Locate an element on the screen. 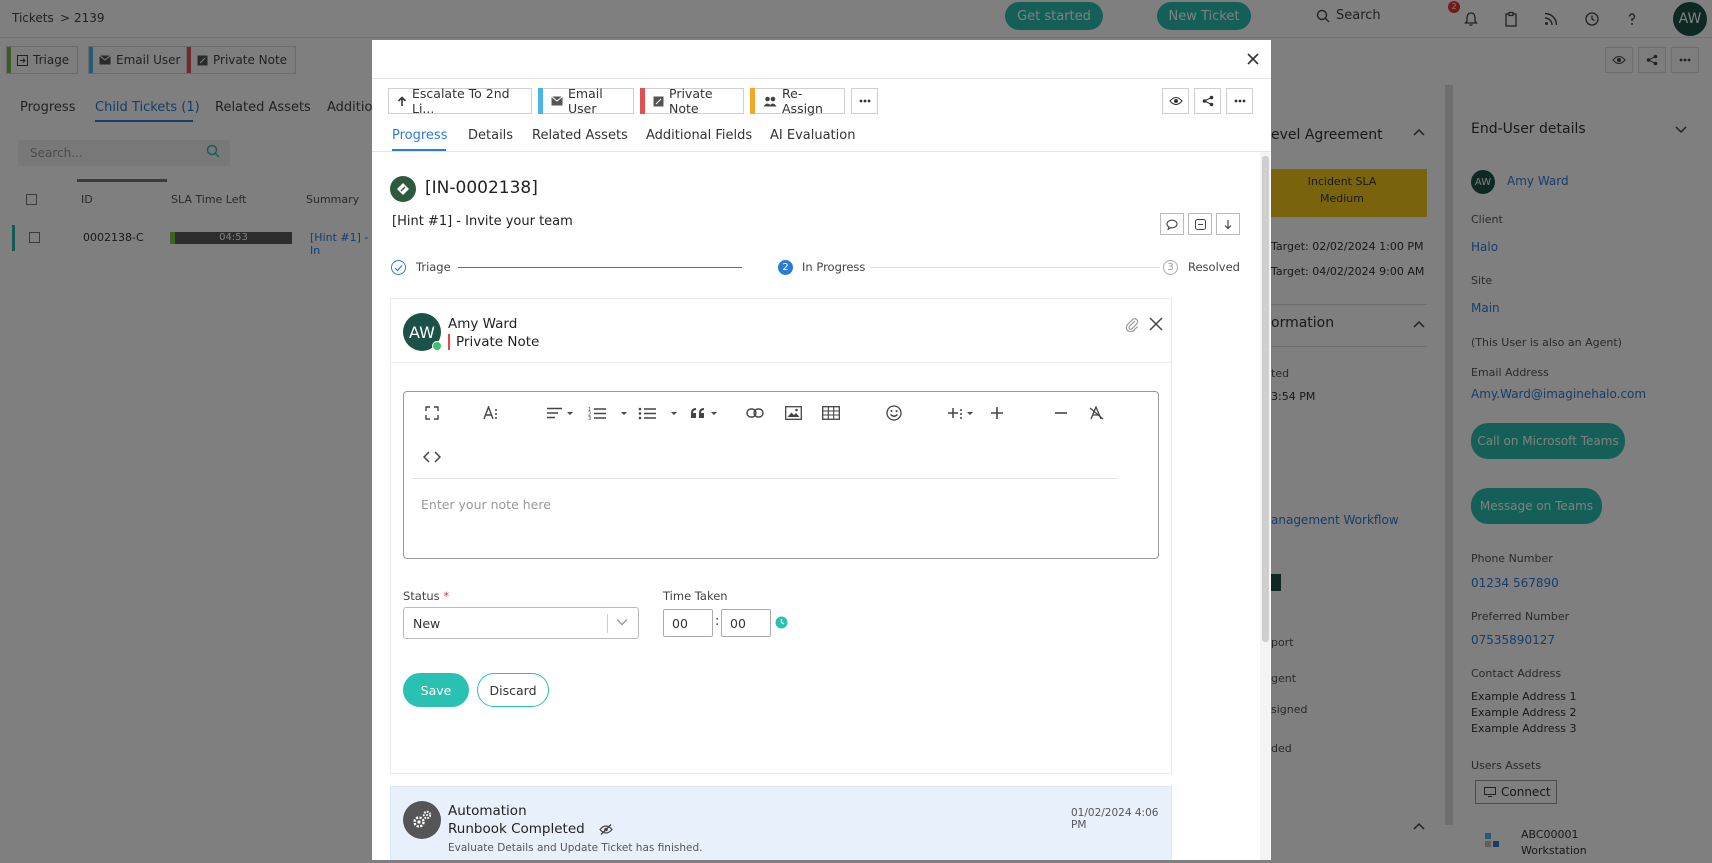 Image resolution: width=1712 pixels, height=863 pixels. re-assign-label: Re-Assign is located at coordinates (802, 101).